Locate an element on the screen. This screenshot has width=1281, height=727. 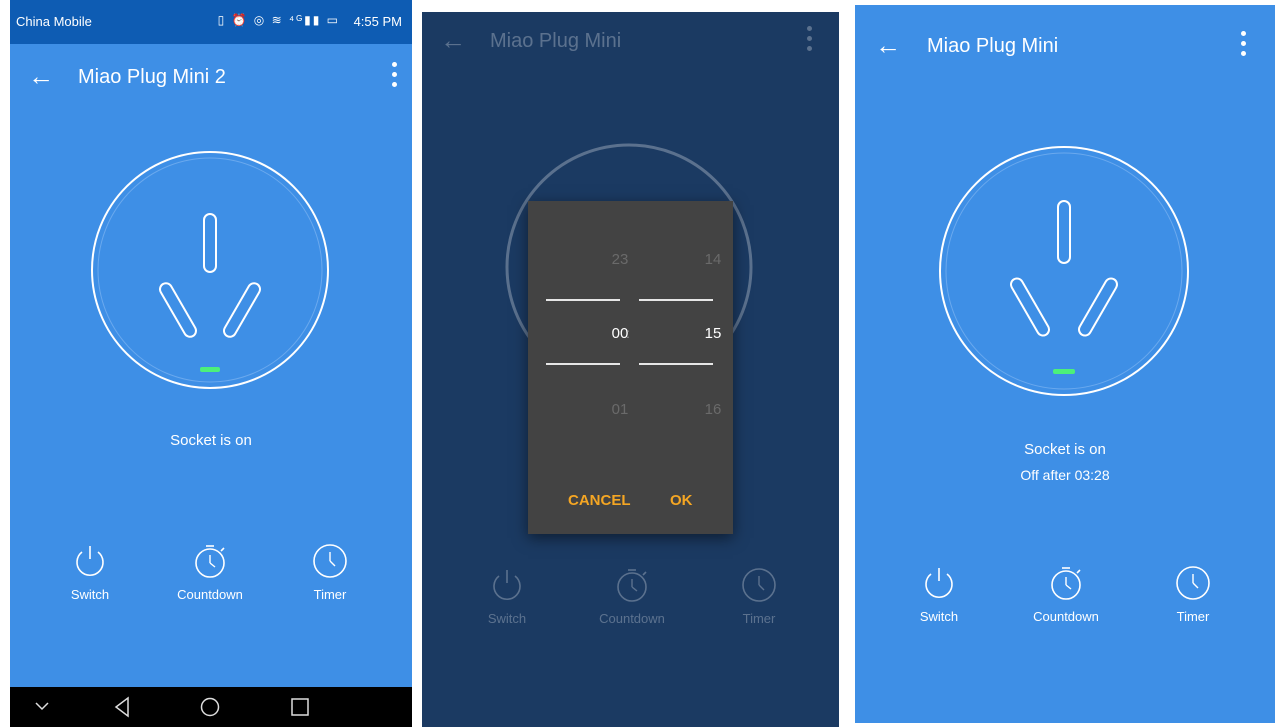
hour-divider-top is located at coordinates (583, 300).